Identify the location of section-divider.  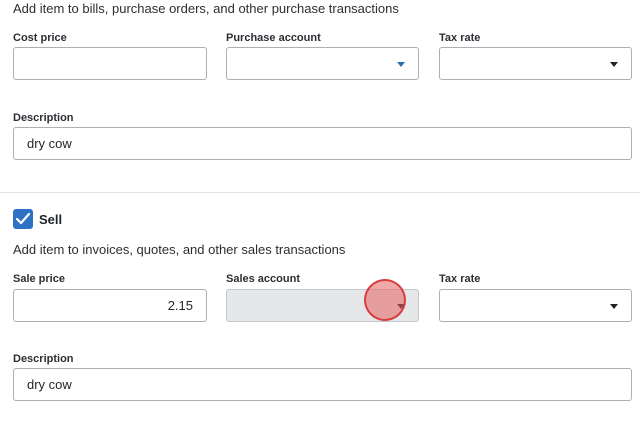
(320, 192).